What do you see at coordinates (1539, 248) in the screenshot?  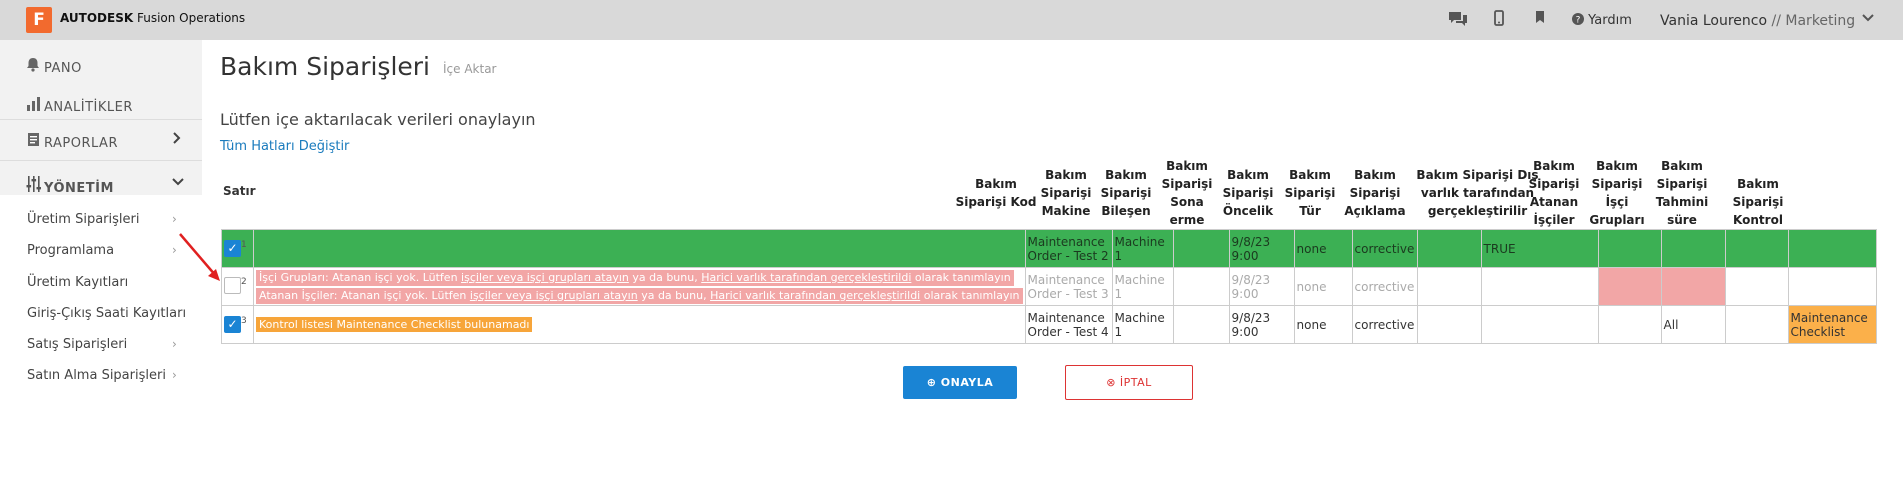 I see `cell-dis-varlik: TRUE` at bounding box center [1539, 248].